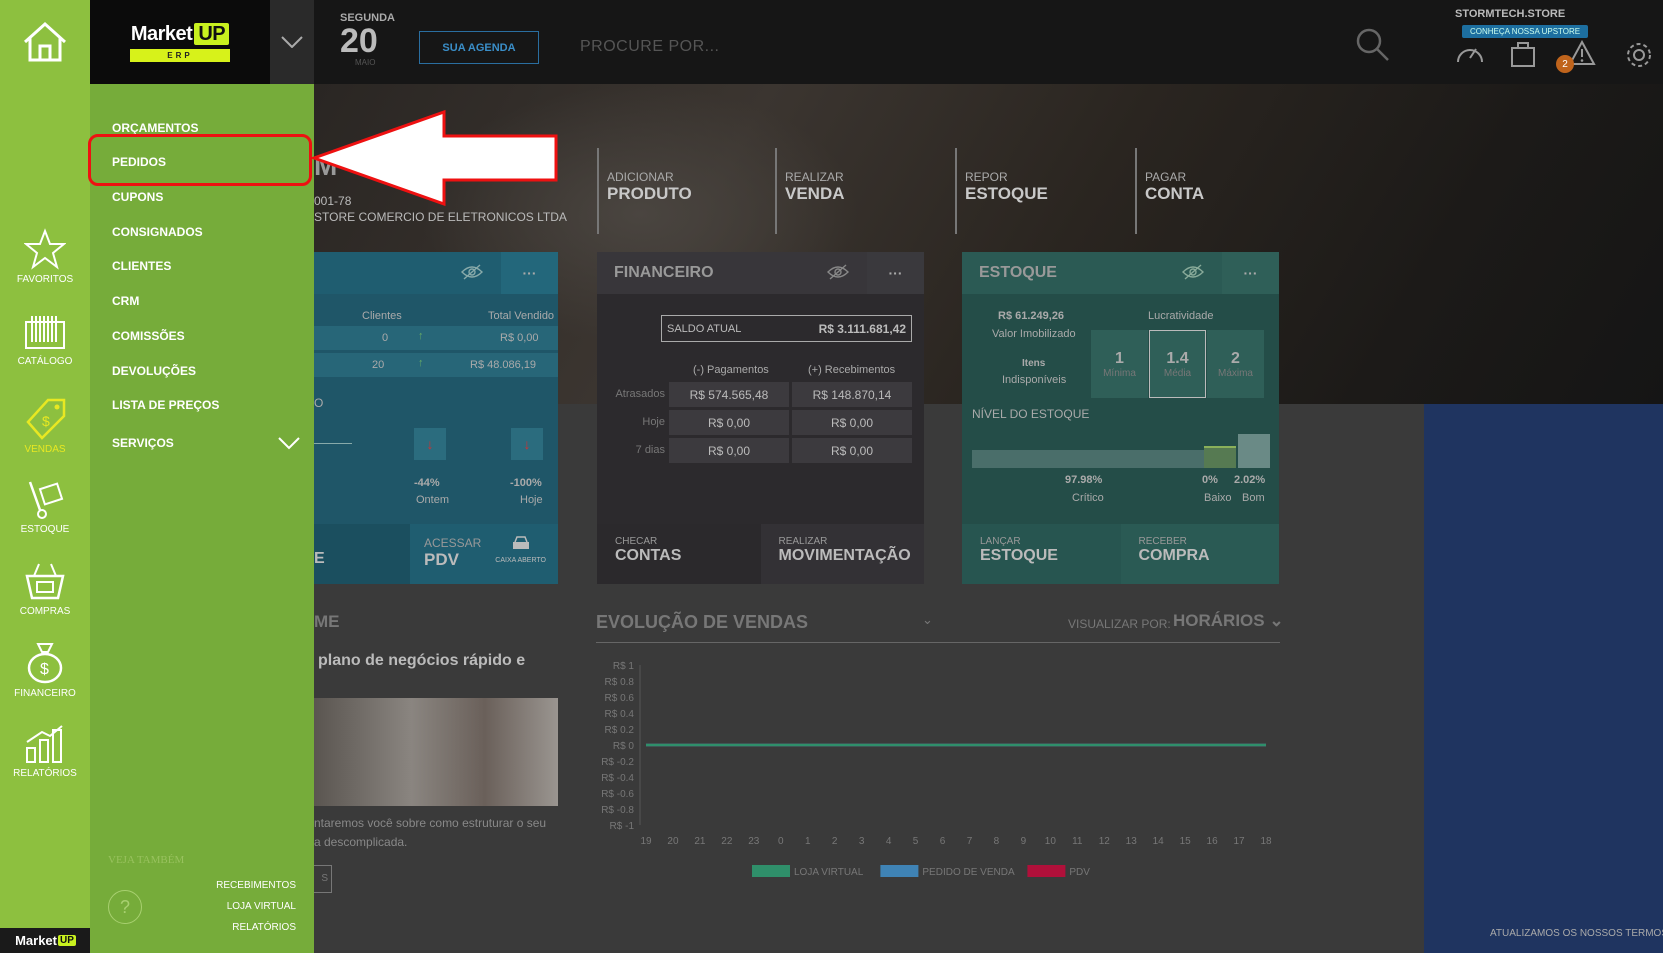 The width and height of the screenshot is (1663, 953). What do you see at coordinates (157, 232) in the screenshot?
I see `submenu-item-consignados: CONSIGNADOS` at bounding box center [157, 232].